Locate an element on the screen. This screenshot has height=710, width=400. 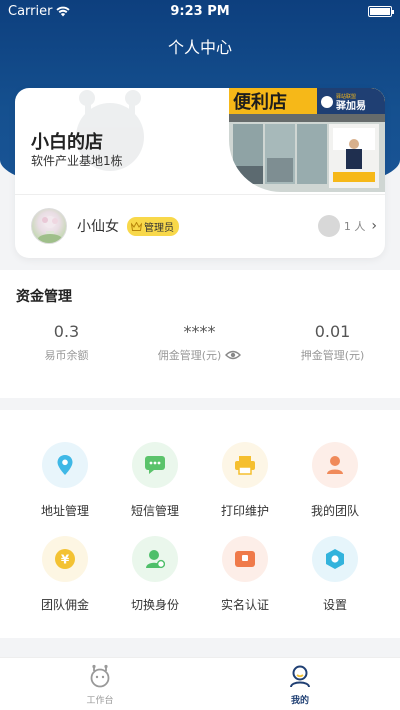
settings-icon is located at coordinates (335, 559).